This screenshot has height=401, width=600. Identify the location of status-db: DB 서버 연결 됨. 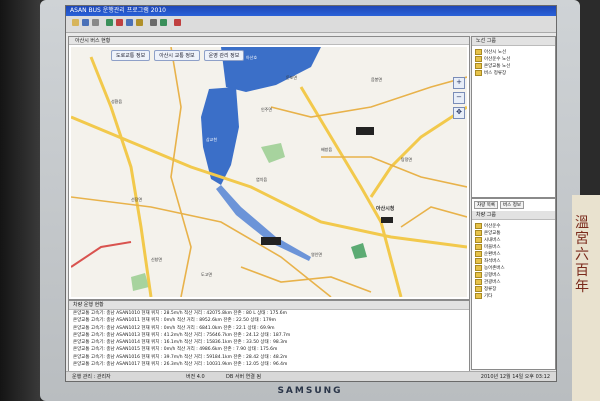
(244, 377).